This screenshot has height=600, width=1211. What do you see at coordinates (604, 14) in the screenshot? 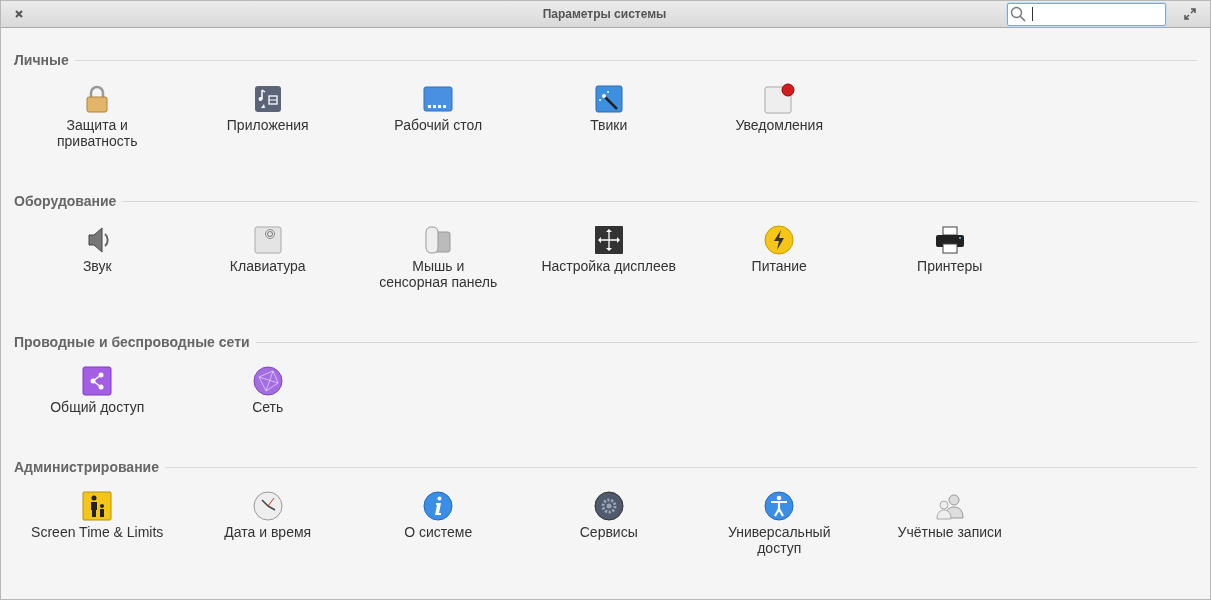
I see `window-title: Параметры системы` at bounding box center [604, 14].